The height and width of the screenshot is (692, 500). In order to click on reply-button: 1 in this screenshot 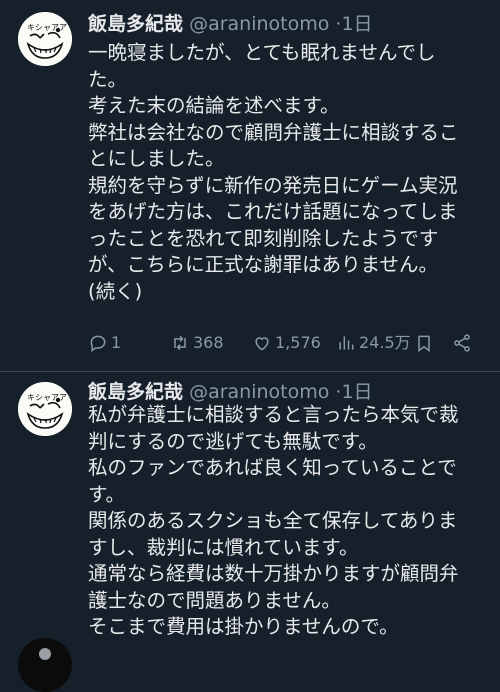, I will do `click(104, 343)`.